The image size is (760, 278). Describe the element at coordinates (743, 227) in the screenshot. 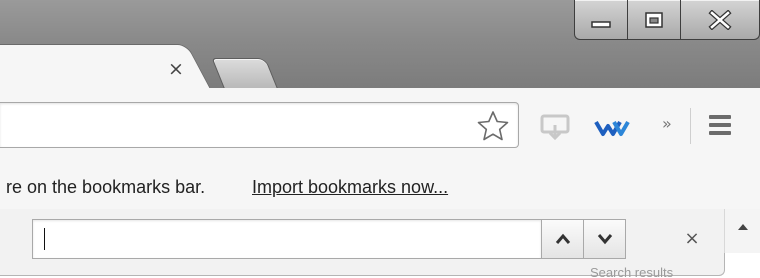

I see `scroll-up-arrow-icon` at that location.